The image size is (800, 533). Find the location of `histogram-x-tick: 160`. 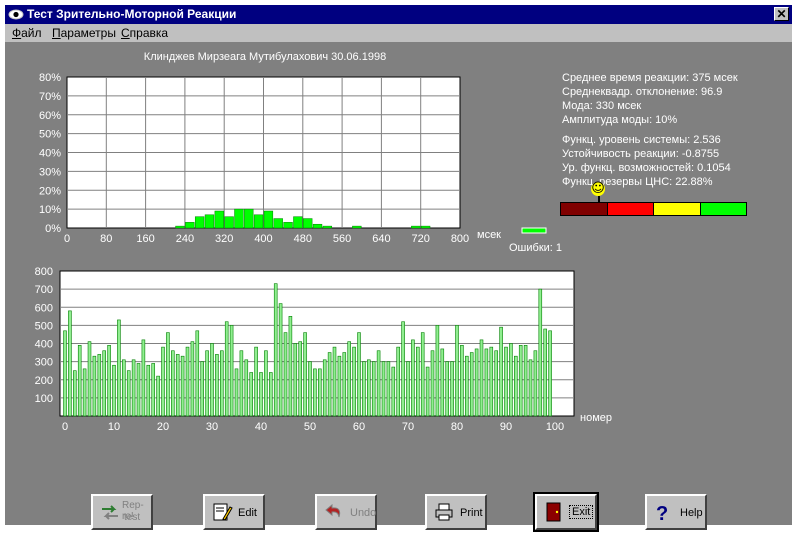

histogram-x-tick: 160 is located at coordinates (145, 239).